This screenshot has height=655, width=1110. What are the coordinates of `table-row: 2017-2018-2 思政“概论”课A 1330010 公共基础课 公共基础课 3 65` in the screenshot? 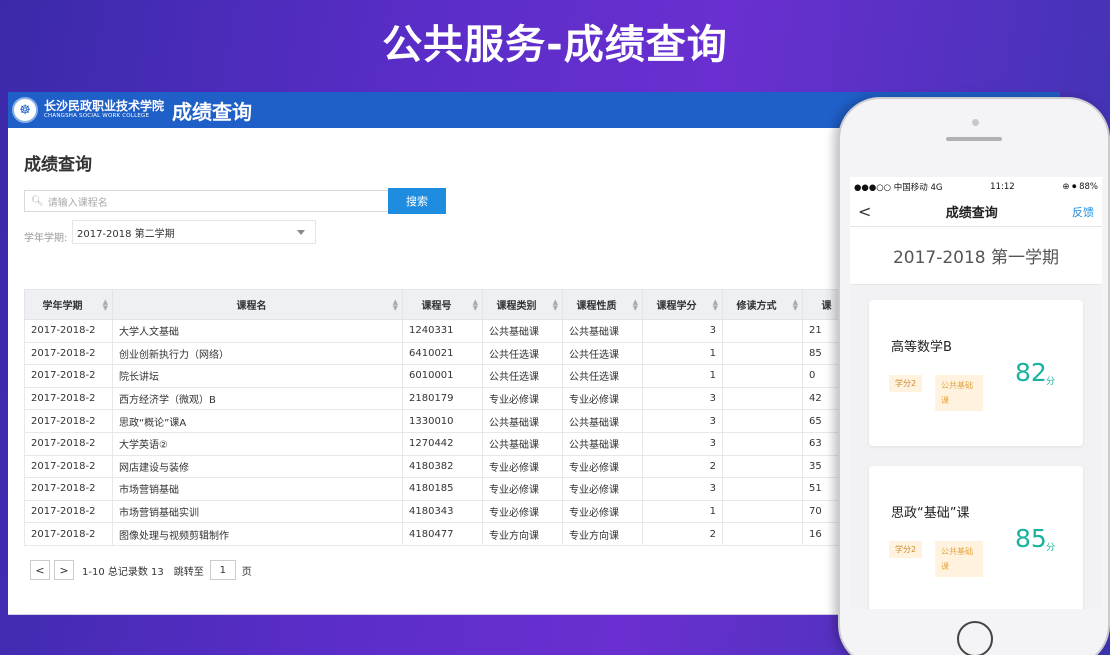 It's located at (443, 421).